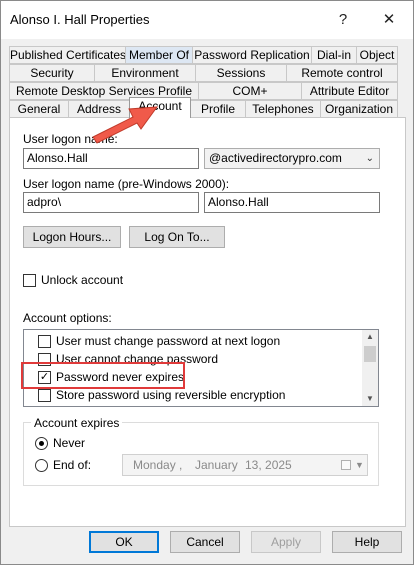 The width and height of the screenshot is (414, 565). I want to click on tab-published-certificates: Published Certificates, so click(67, 55).